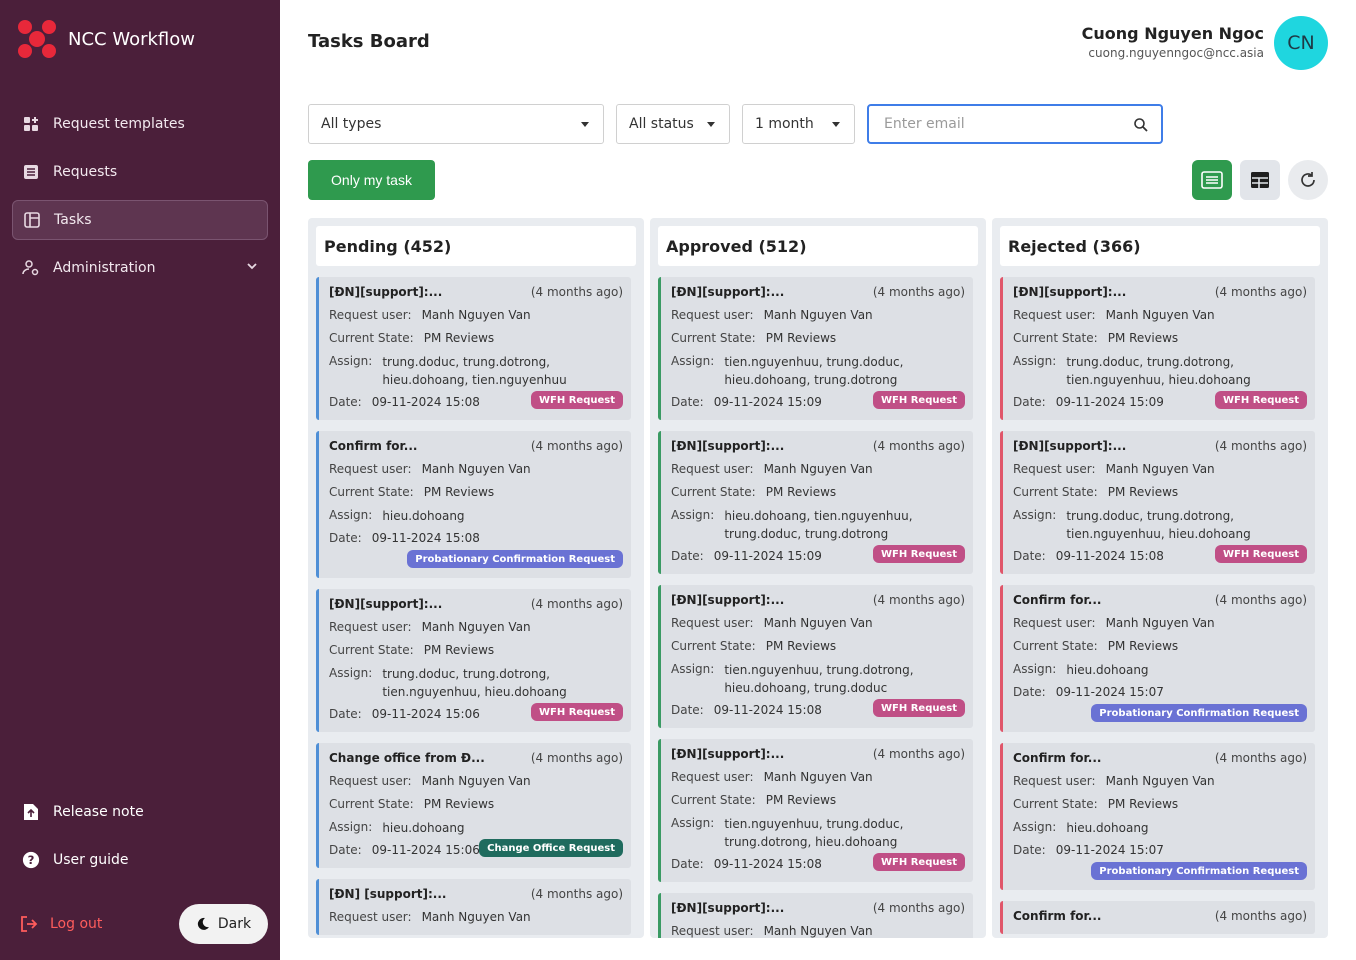 Image resolution: width=1356 pixels, height=960 pixels. What do you see at coordinates (98, 812) in the screenshot?
I see `sidebar-item-label: Release note` at bounding box center [98, 812].